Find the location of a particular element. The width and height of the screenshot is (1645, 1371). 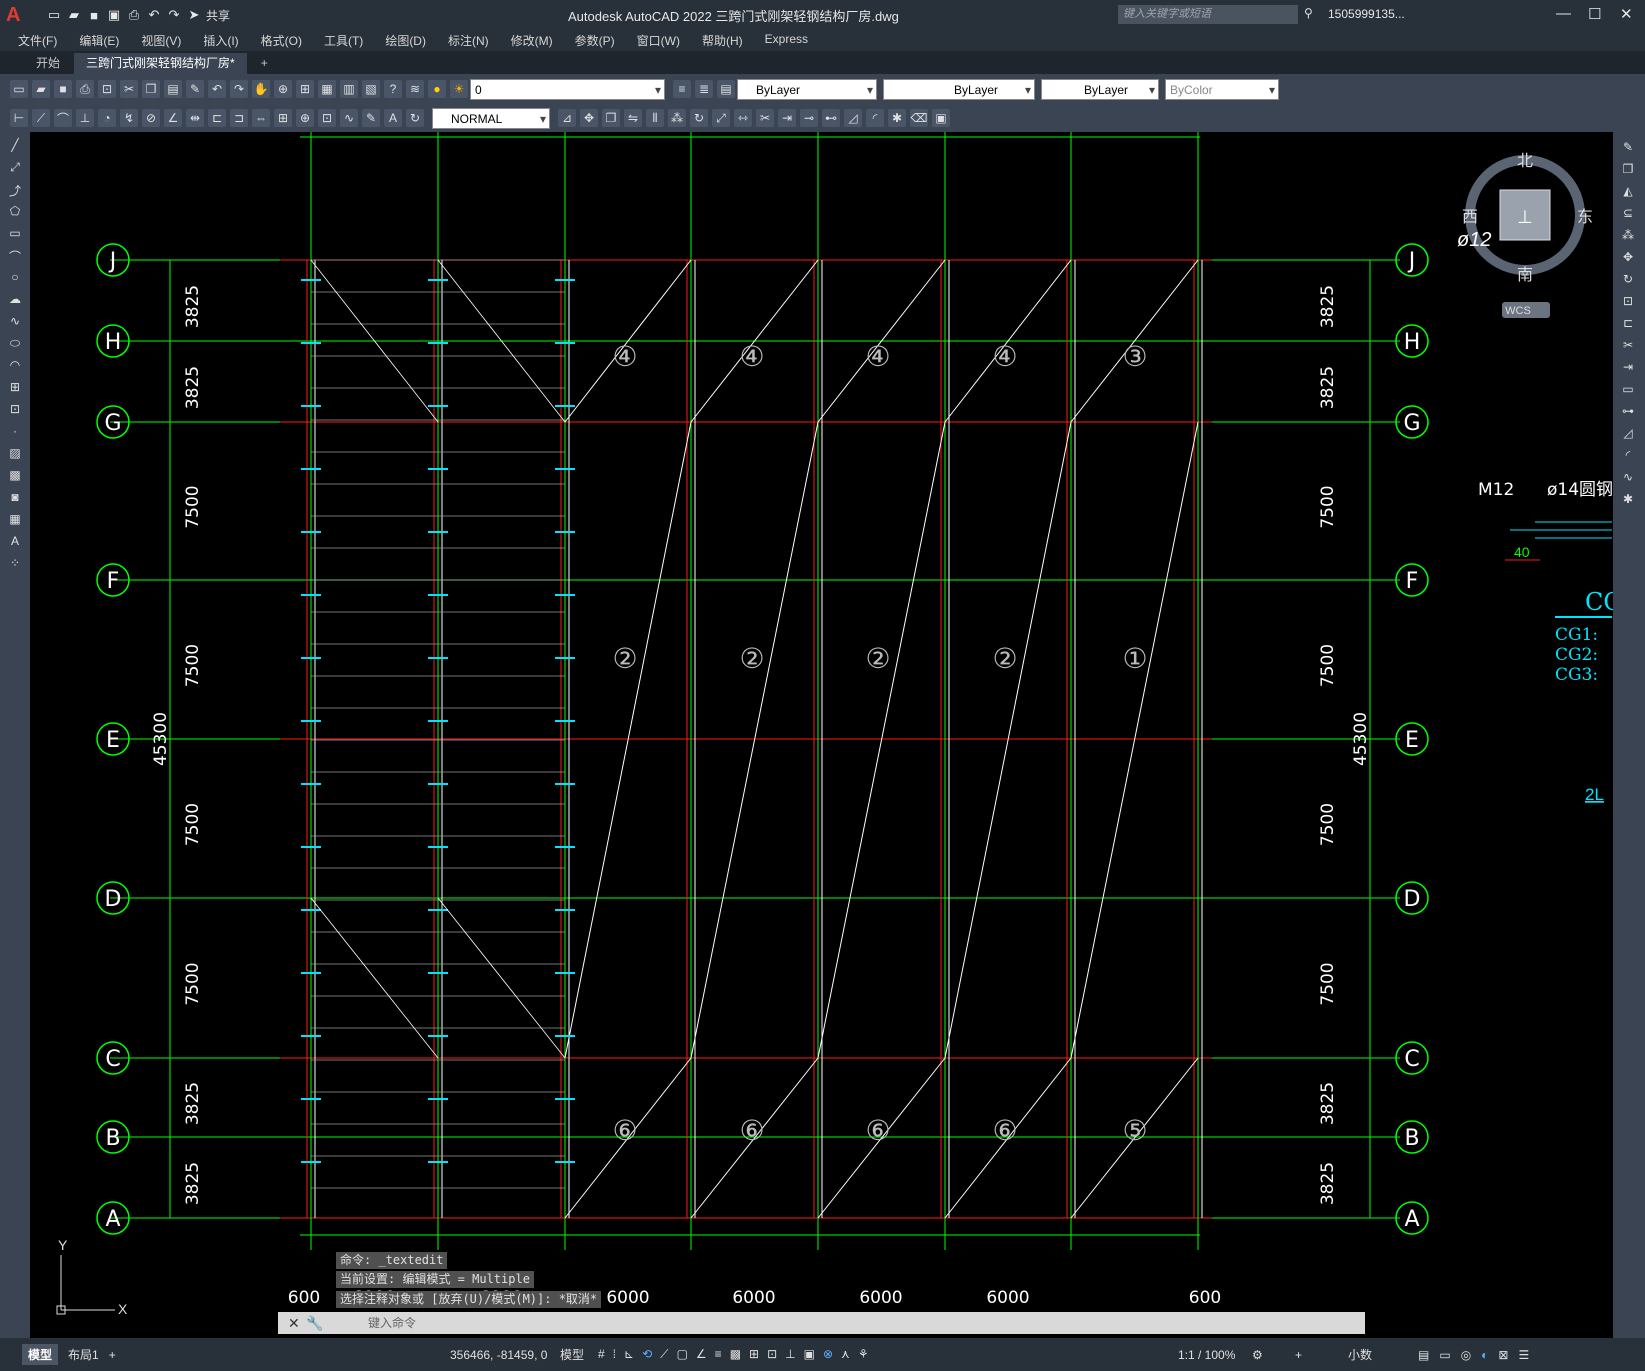

extend-icon: ⇥ is located at coordinates (787, 118).